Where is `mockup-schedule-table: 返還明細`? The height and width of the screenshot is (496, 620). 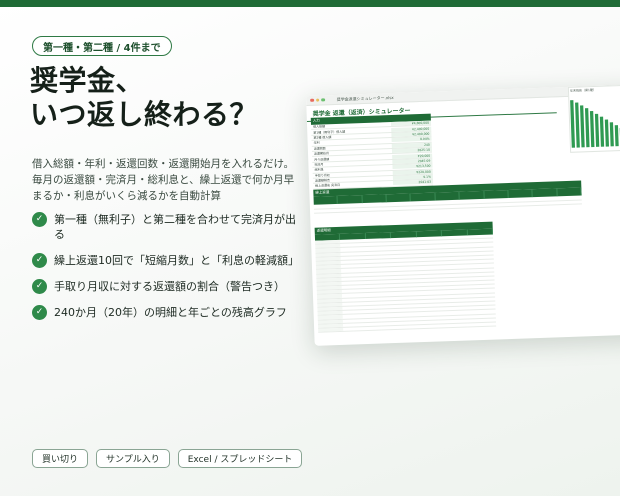 mockup-schedule-table: 返還明細 is located at coordinates (405, 277).